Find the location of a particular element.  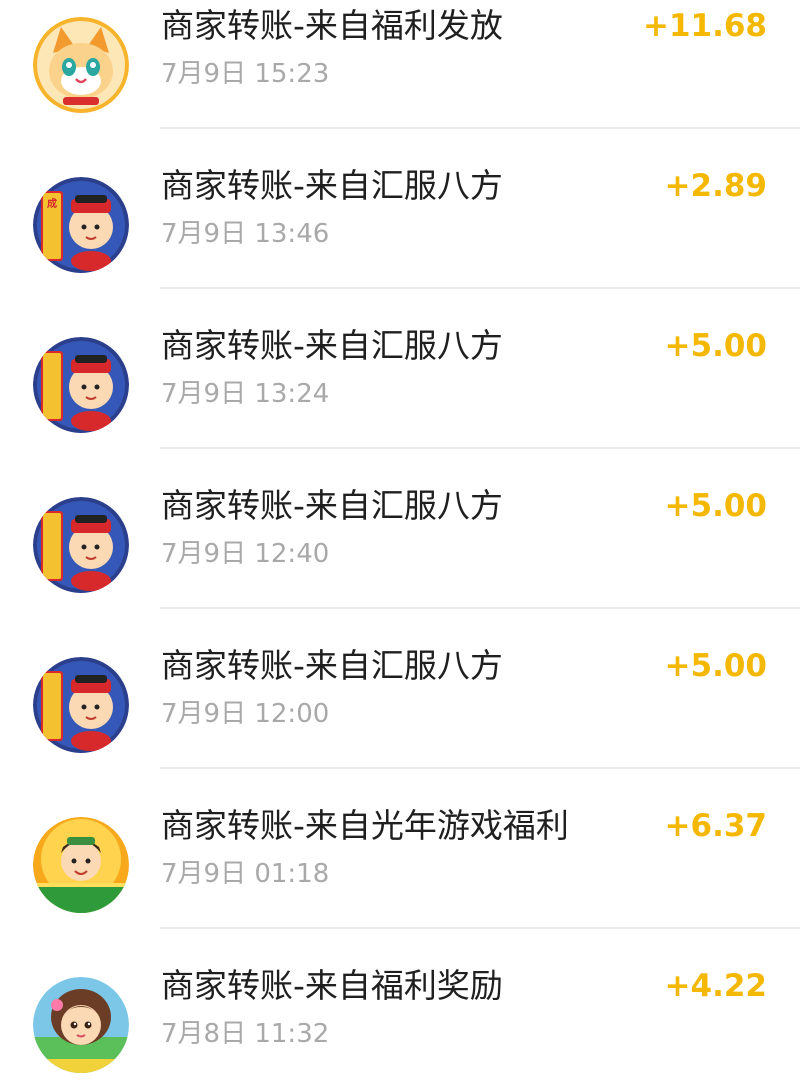

transaction-title: 商家转账-来自福利奖励 is located at coordinates (332, 985).